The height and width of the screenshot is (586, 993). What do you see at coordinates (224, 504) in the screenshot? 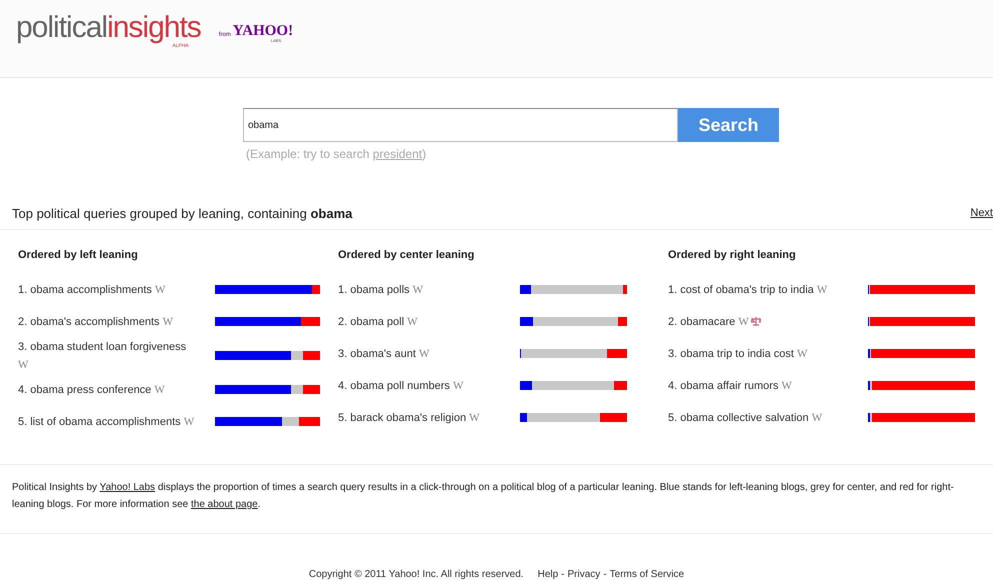
I see `about-link: the about page` at bounding box center [224, 504].